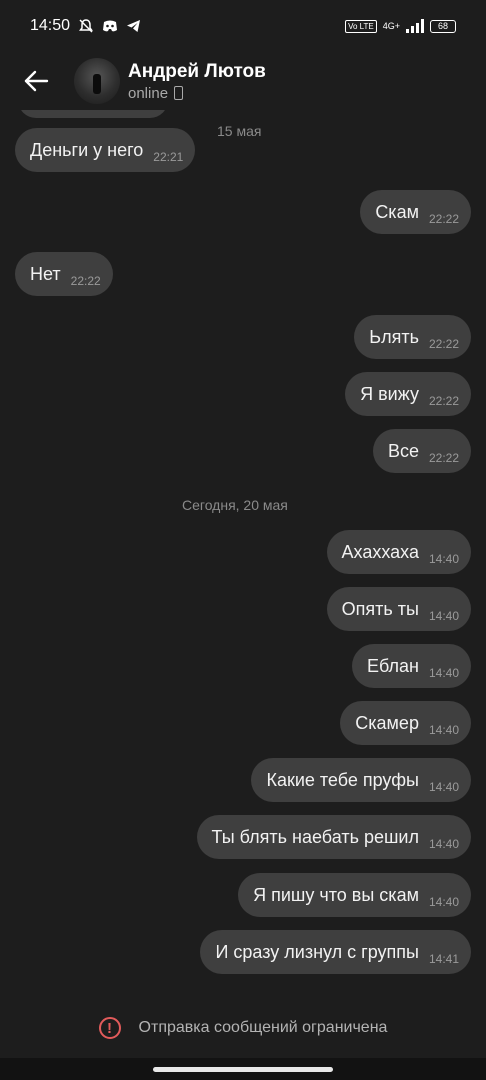 The height and width of the screenshot is (1080, 486). I want to click on signal-icon, so click(415, 26).